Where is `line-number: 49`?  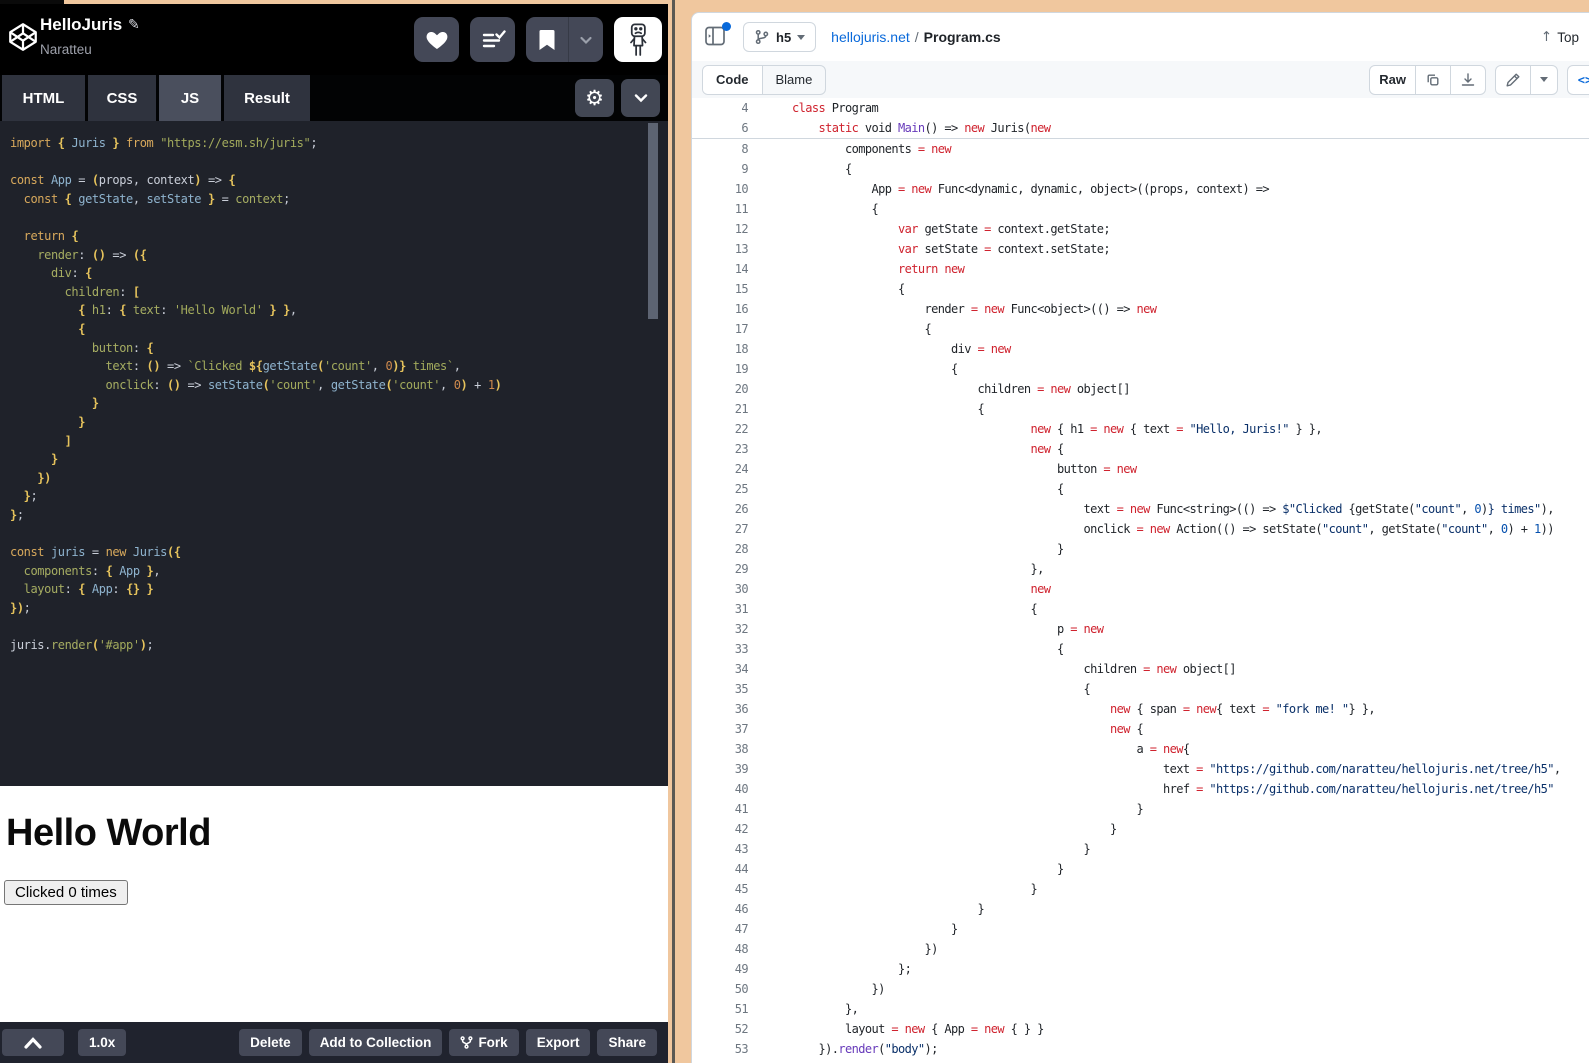
line-number: 49 is located at coordinates (720, 969).